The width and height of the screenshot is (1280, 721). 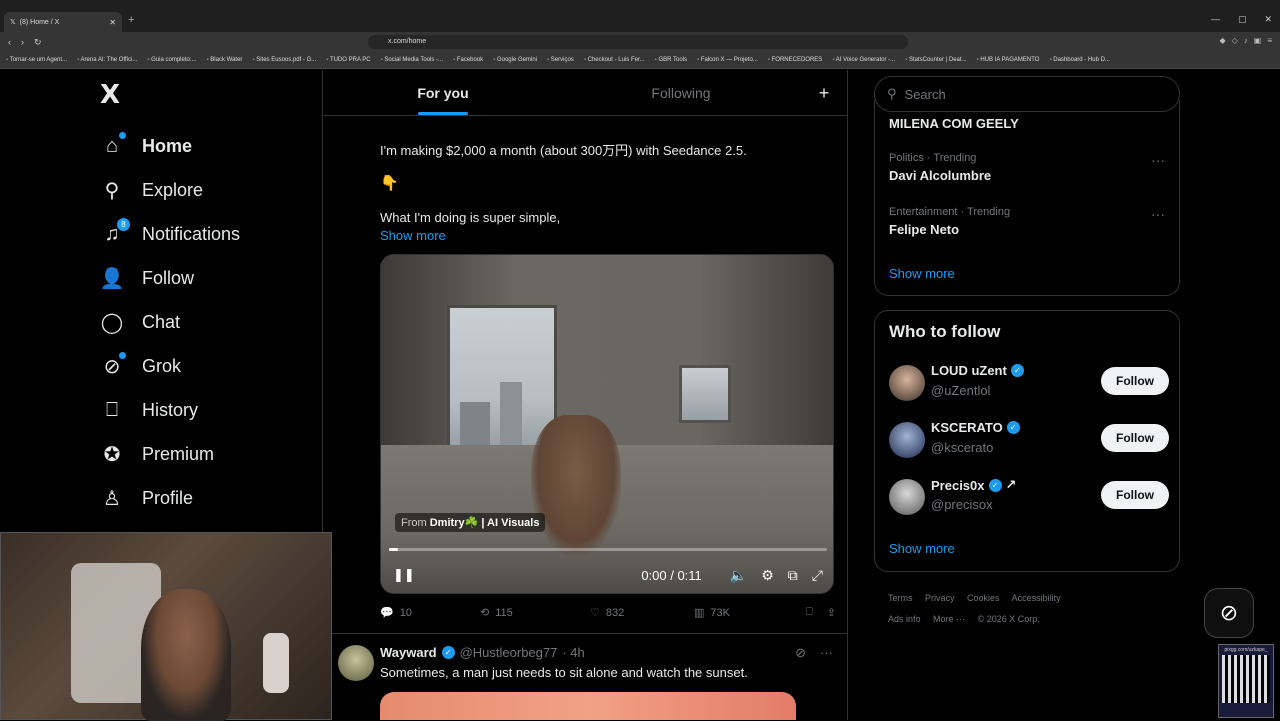 I want to click on grok-floating-button: ⊘, so click(x=1229, y=613).